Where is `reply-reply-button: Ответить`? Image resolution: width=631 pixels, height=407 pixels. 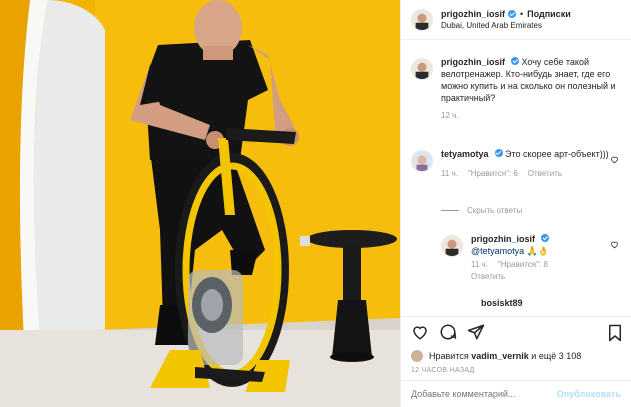 reply-reply-button: Ответить is located at coordinates (488, 277).